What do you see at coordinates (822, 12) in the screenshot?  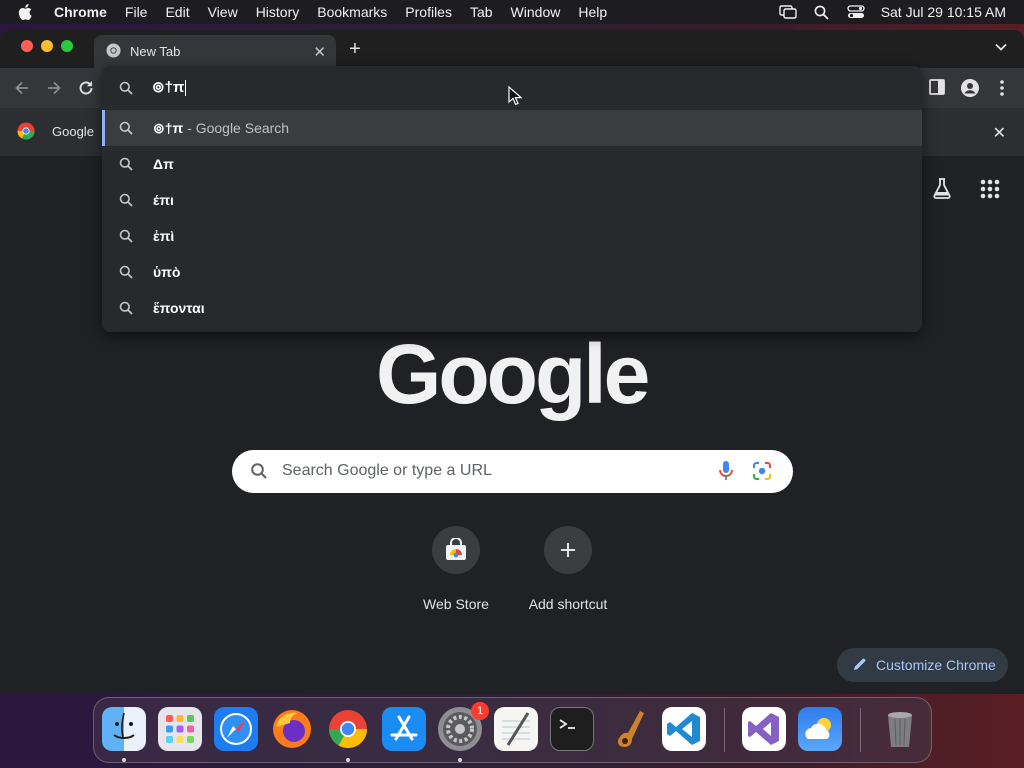 I see `spotlight-search-icon` at bounding box center [822, 12].